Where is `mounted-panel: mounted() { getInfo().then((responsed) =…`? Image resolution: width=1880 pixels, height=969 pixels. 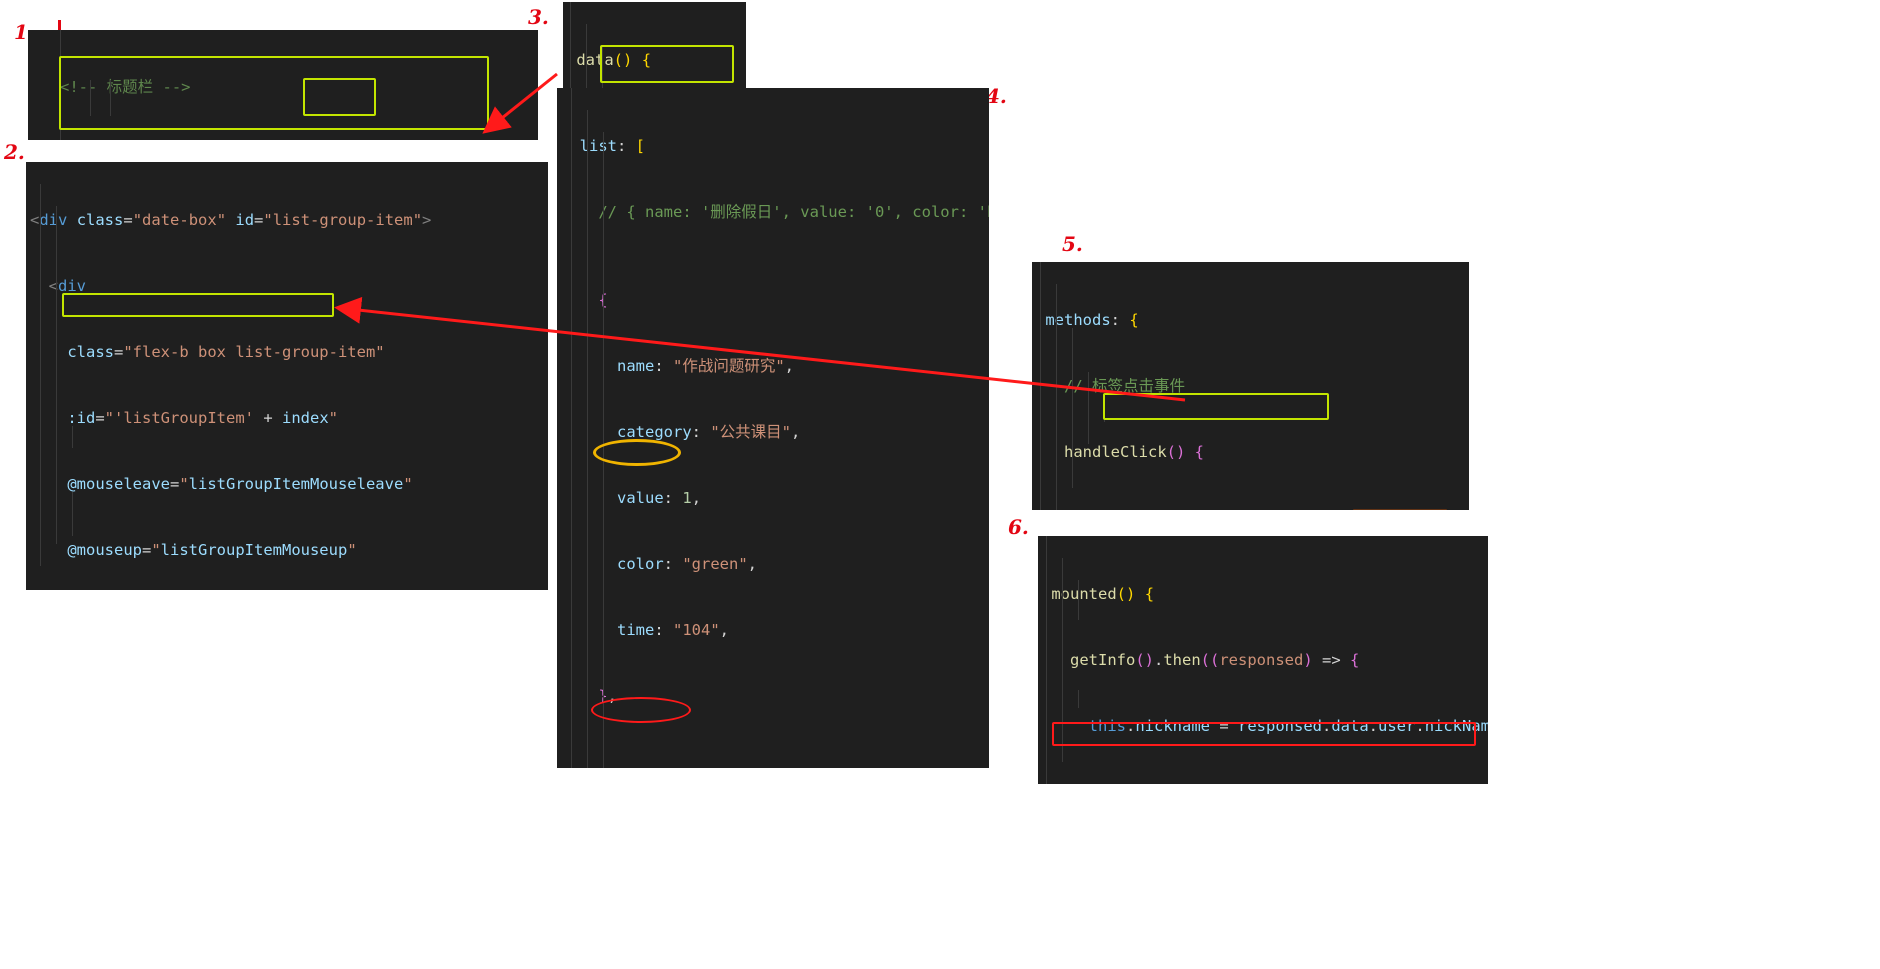
mounted-panel: mounted() { getInfo().then((responsed) =… is located at coordinates (1263, 660).